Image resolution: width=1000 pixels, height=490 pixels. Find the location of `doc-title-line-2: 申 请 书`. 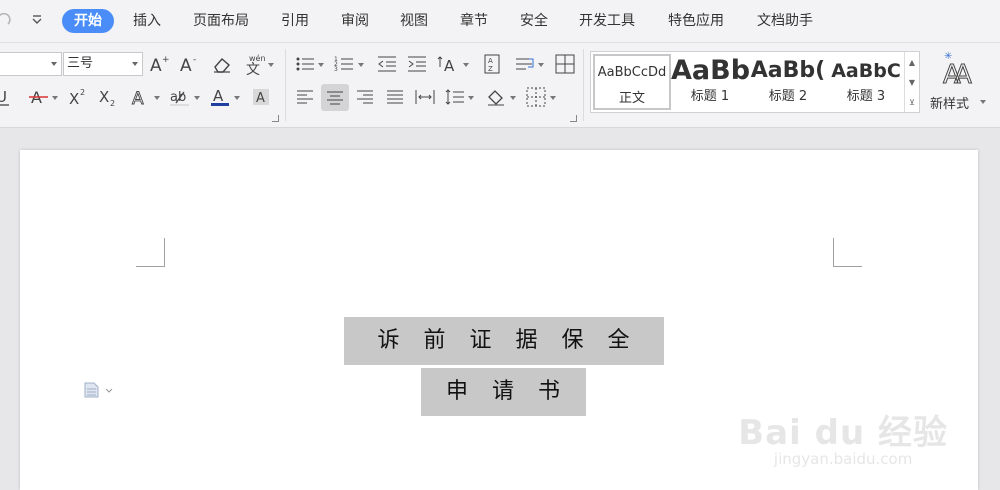

doc-title-line-2: 申 请 书 is located at coordinates (503, 392).